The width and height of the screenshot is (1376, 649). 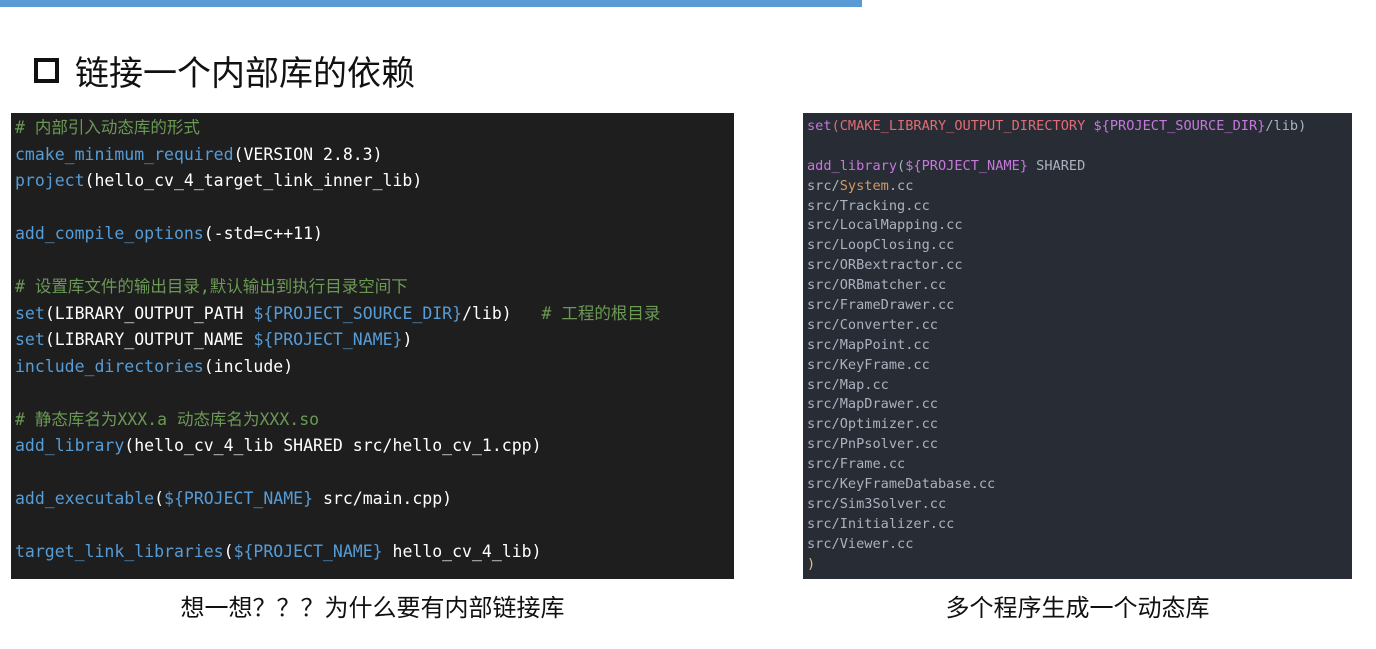 I want to click on code-token: # 工程的根目录, so click(x=601, y=313).